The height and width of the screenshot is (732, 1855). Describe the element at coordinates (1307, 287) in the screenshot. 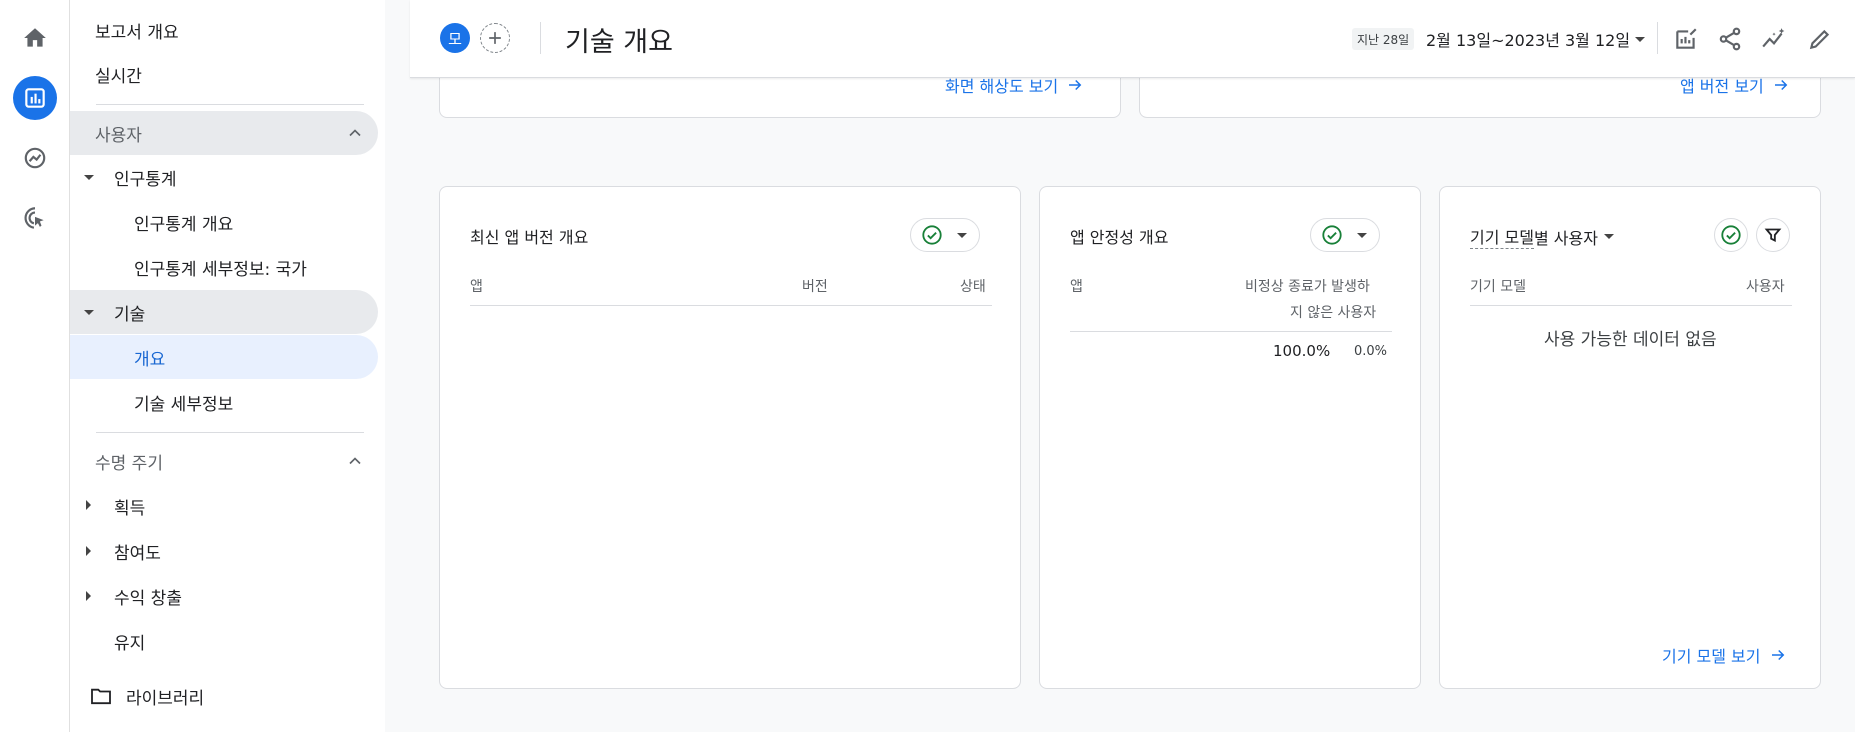

I see `column-header-crash-free-line1: 비정상 종료가 발생하` at that location.